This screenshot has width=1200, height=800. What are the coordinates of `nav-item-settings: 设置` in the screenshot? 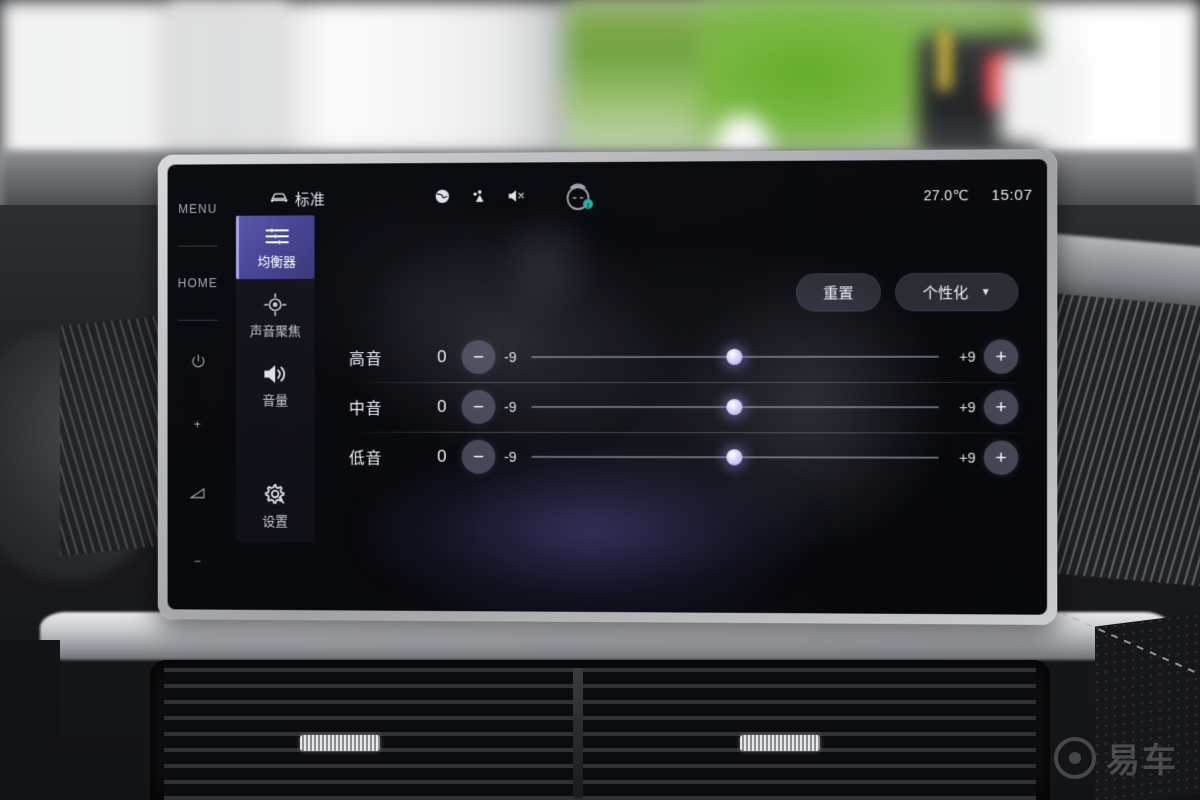 It's located at (275, 505).